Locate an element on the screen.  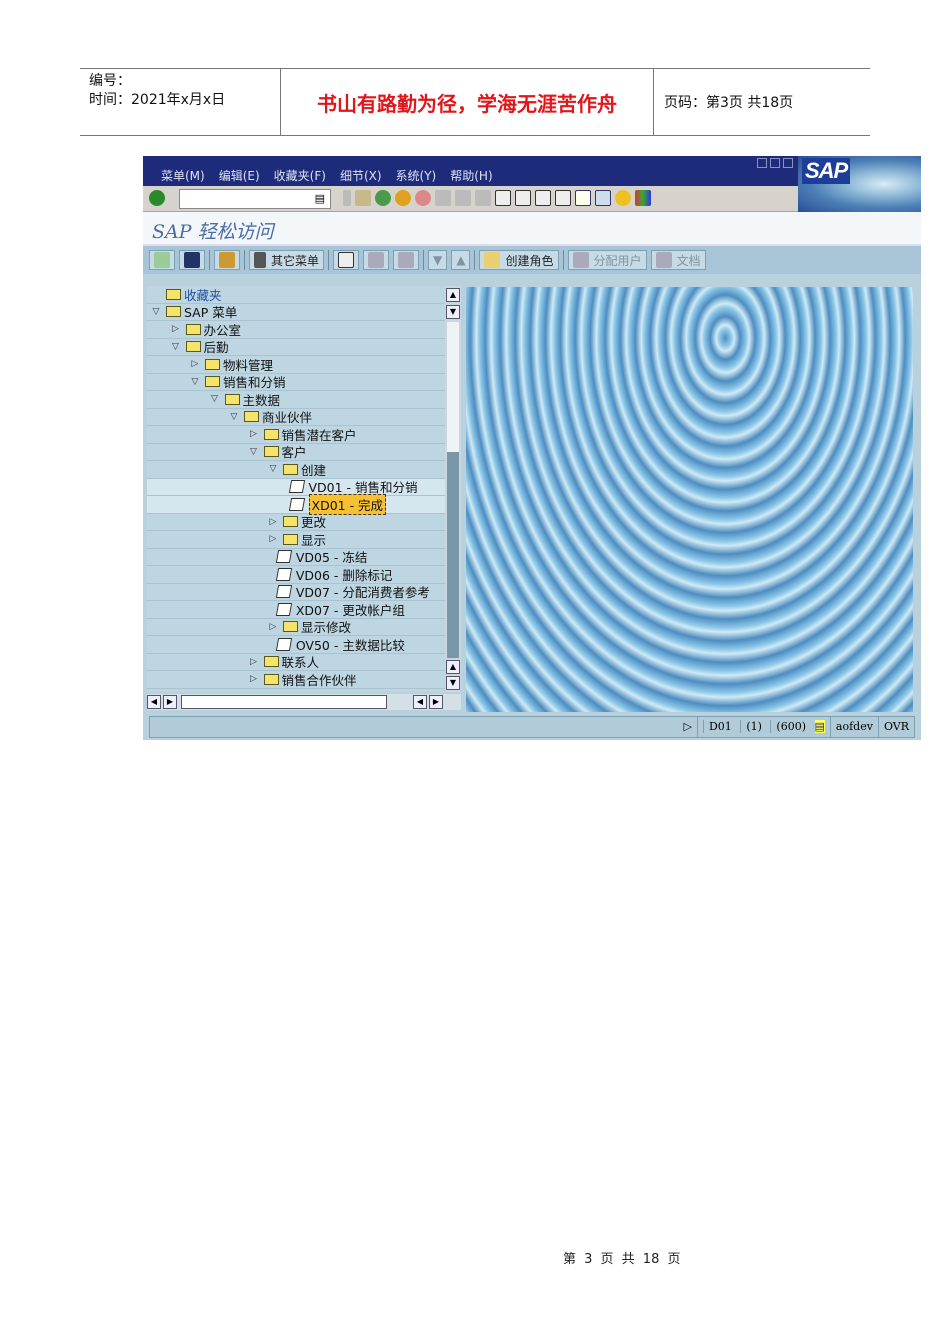
tree-node-label: OV50 - 主数据比较 is located at coordinates (350, 645).